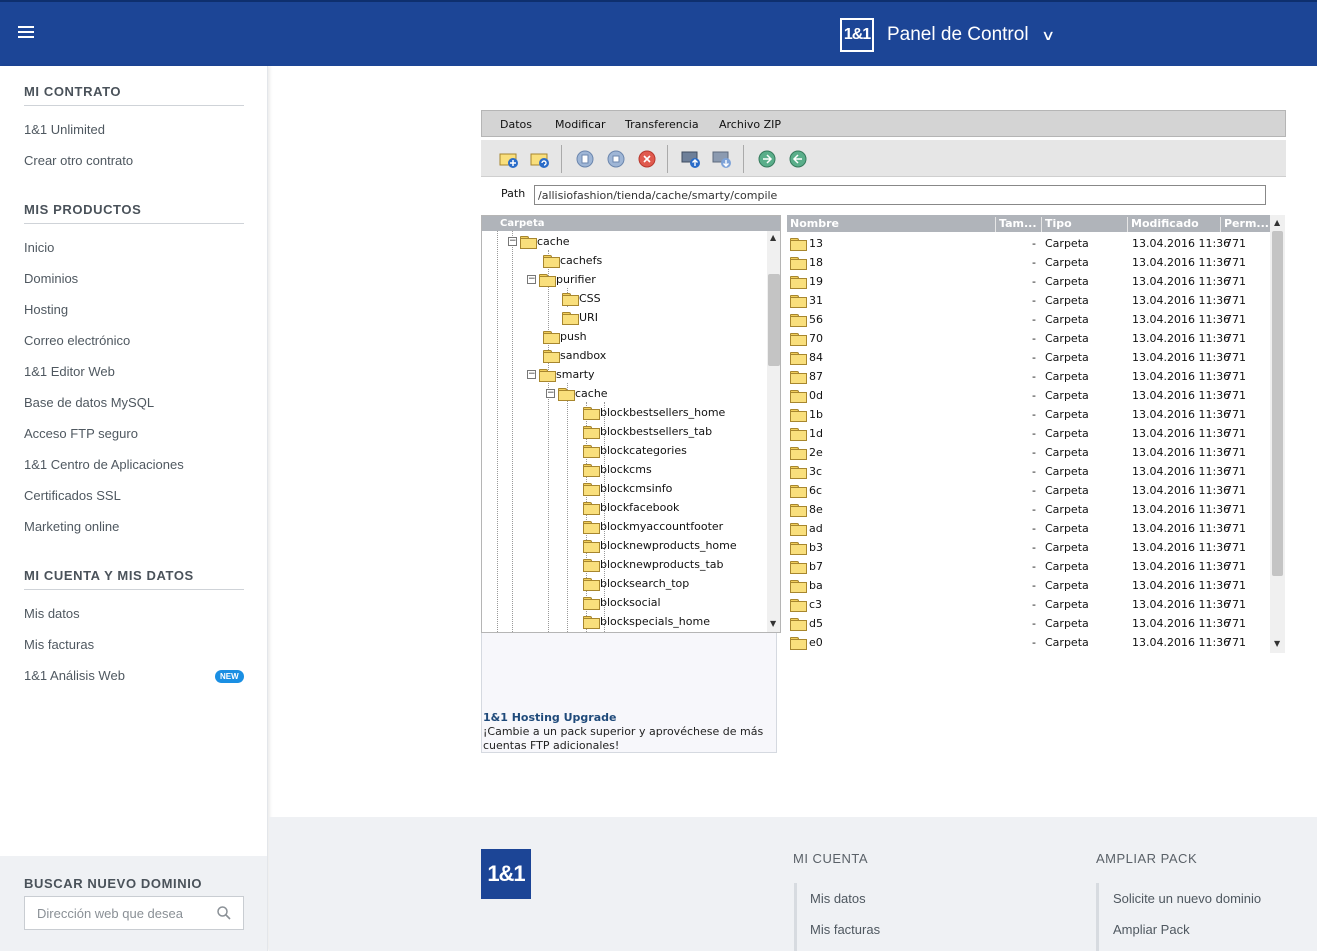 The image size is (1317, 951). What do you see at coordinates (561, 279) in the screenshot?
I see `tree-node: − purifier` at bounding box center [561, 279].